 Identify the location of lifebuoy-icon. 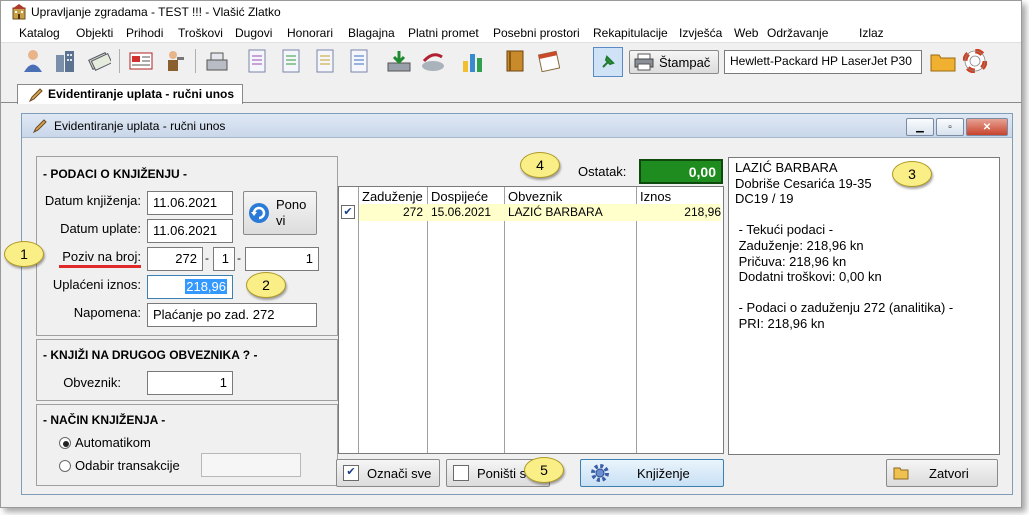
(975, 61).